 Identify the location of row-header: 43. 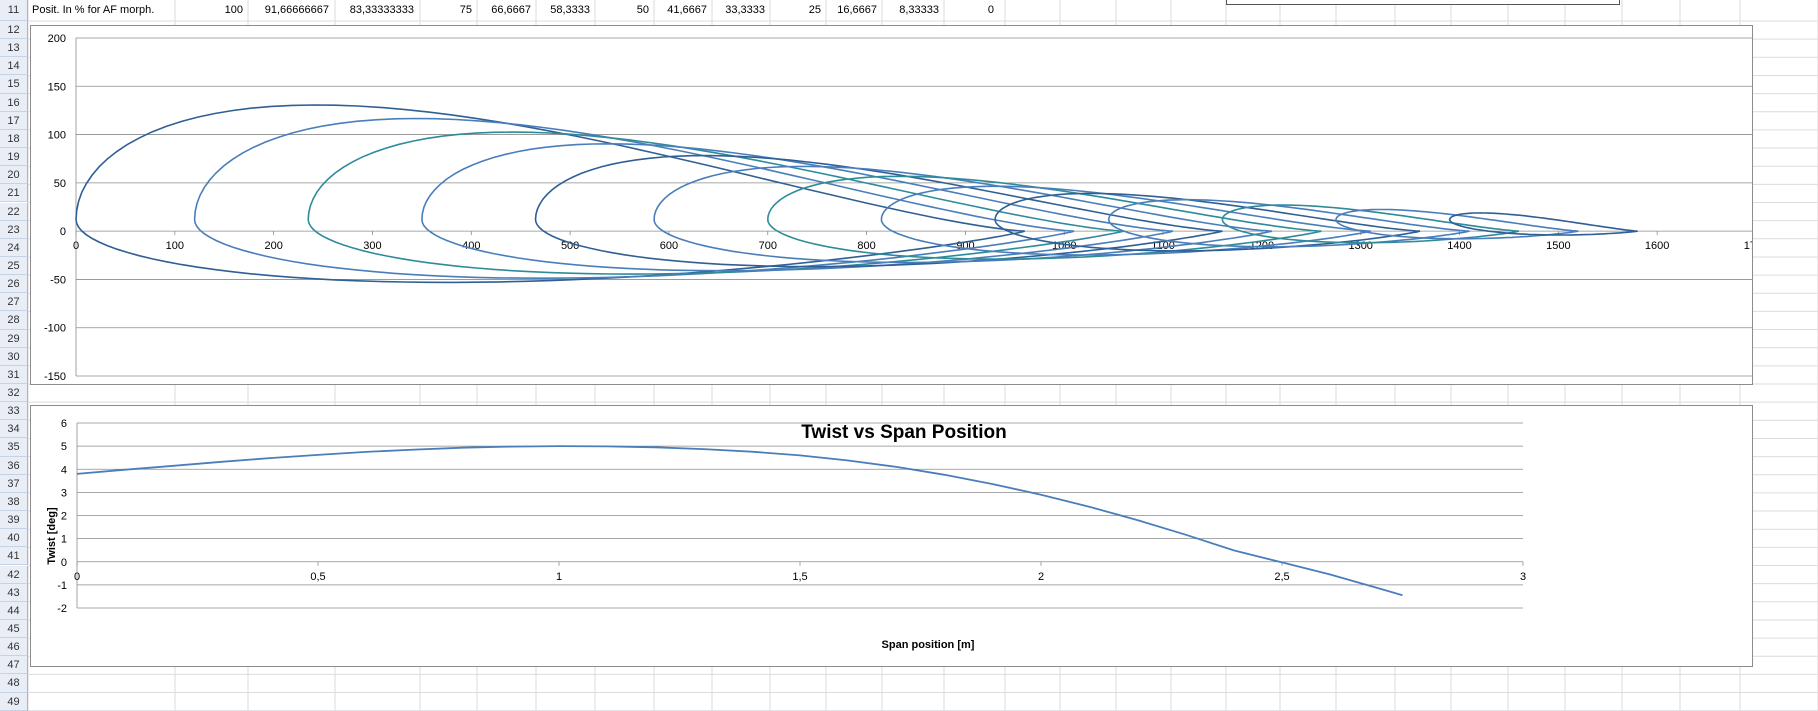
(14, 592).